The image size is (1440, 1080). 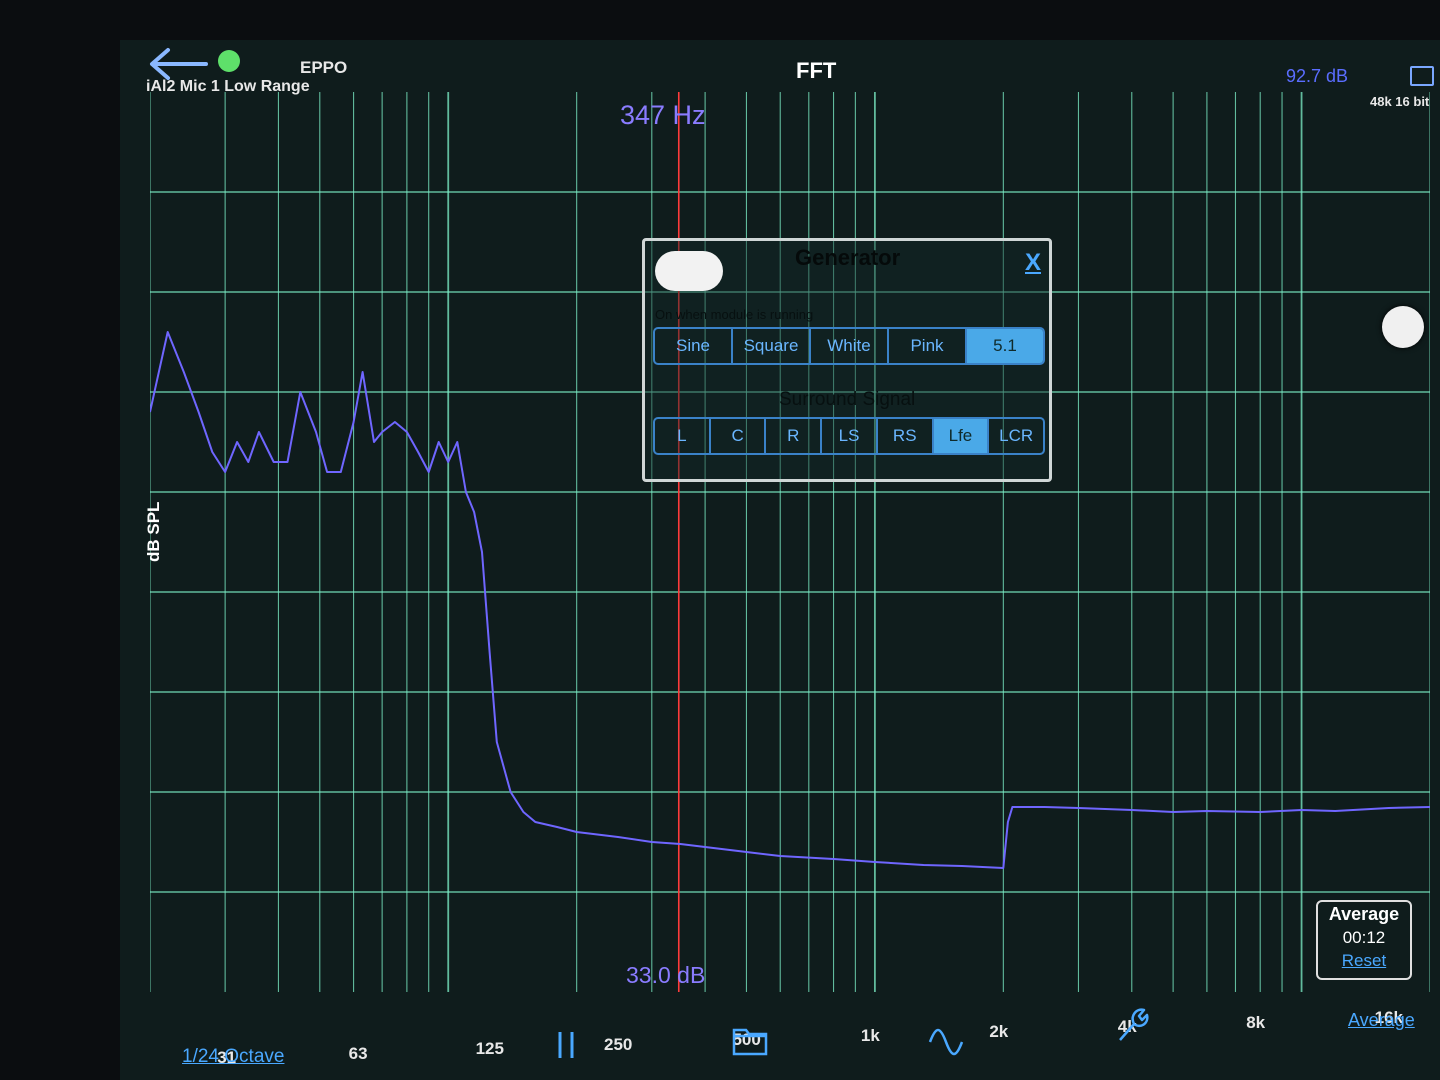 What do you see at coordinates (666, 975) in the screenshot?
I see `cursor-level-readout: 33.0 dB` at bounding box center [666, 975].